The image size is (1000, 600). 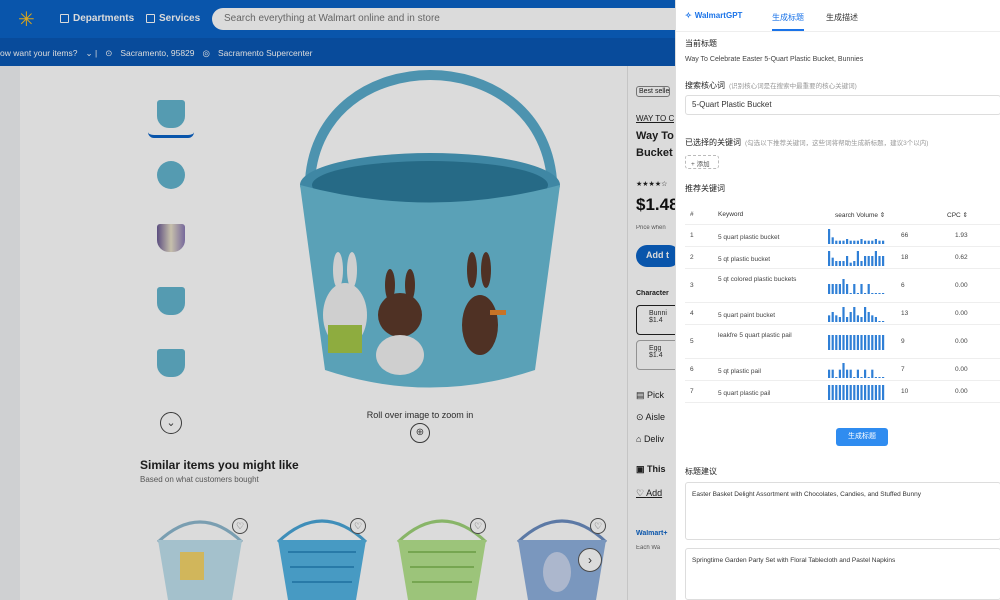 What do you see at coordinates (171, 423) in the screenshot?
I see `thumbnail-scroll-down-icon: ⌄` at bounding box center [171, 423].